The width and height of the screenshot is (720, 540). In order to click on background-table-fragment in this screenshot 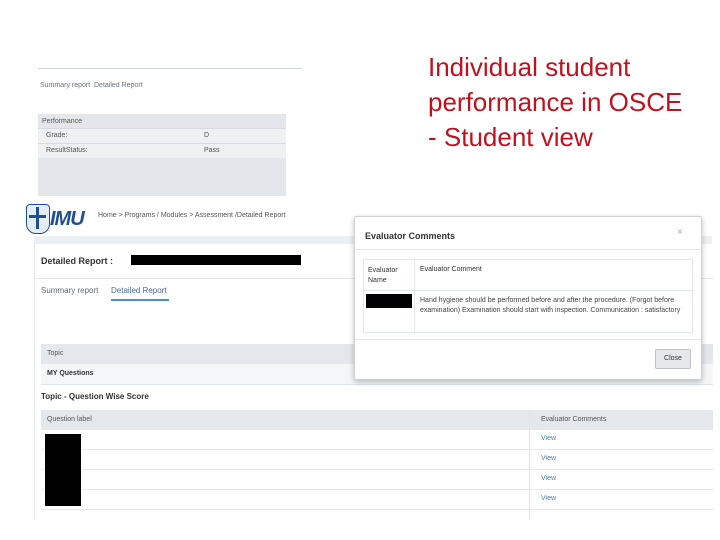, I will do `click(707, 351)`.